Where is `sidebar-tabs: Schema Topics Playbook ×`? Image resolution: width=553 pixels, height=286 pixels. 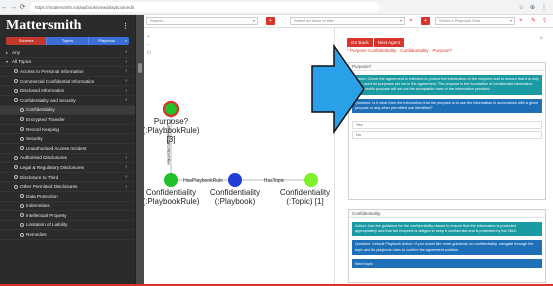
sidebar-tabs: Schema Topics Playbook × is located at coordinates (67, 41).